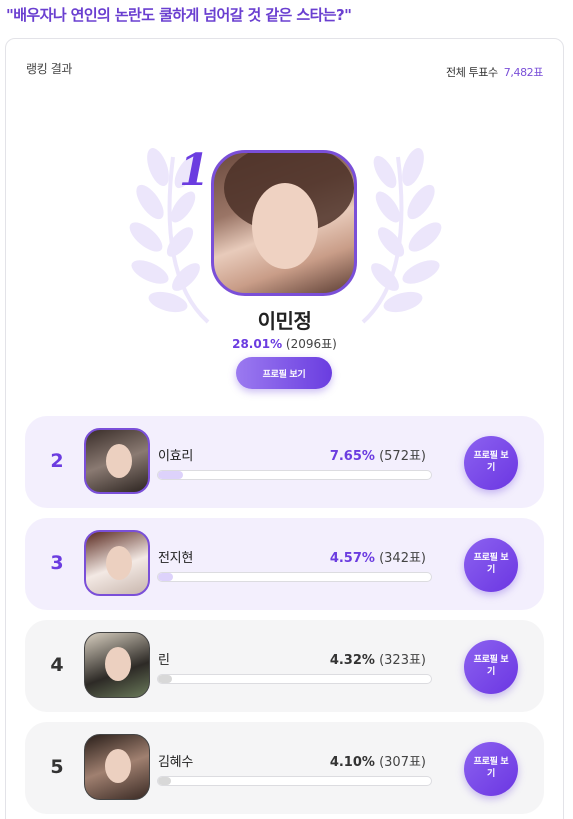 Image resolution: width=573 pixels, height=819 pixels. Describe the element at coordinates (352, 456) in the screenshot. I see `row-percent: 7.65%` at that location.